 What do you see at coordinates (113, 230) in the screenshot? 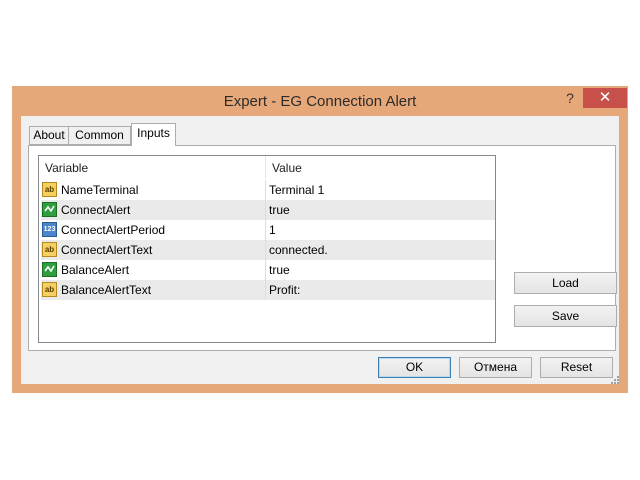
I see `variable-name: ConnectAlertPeriod` at bounding box center [113, 230].